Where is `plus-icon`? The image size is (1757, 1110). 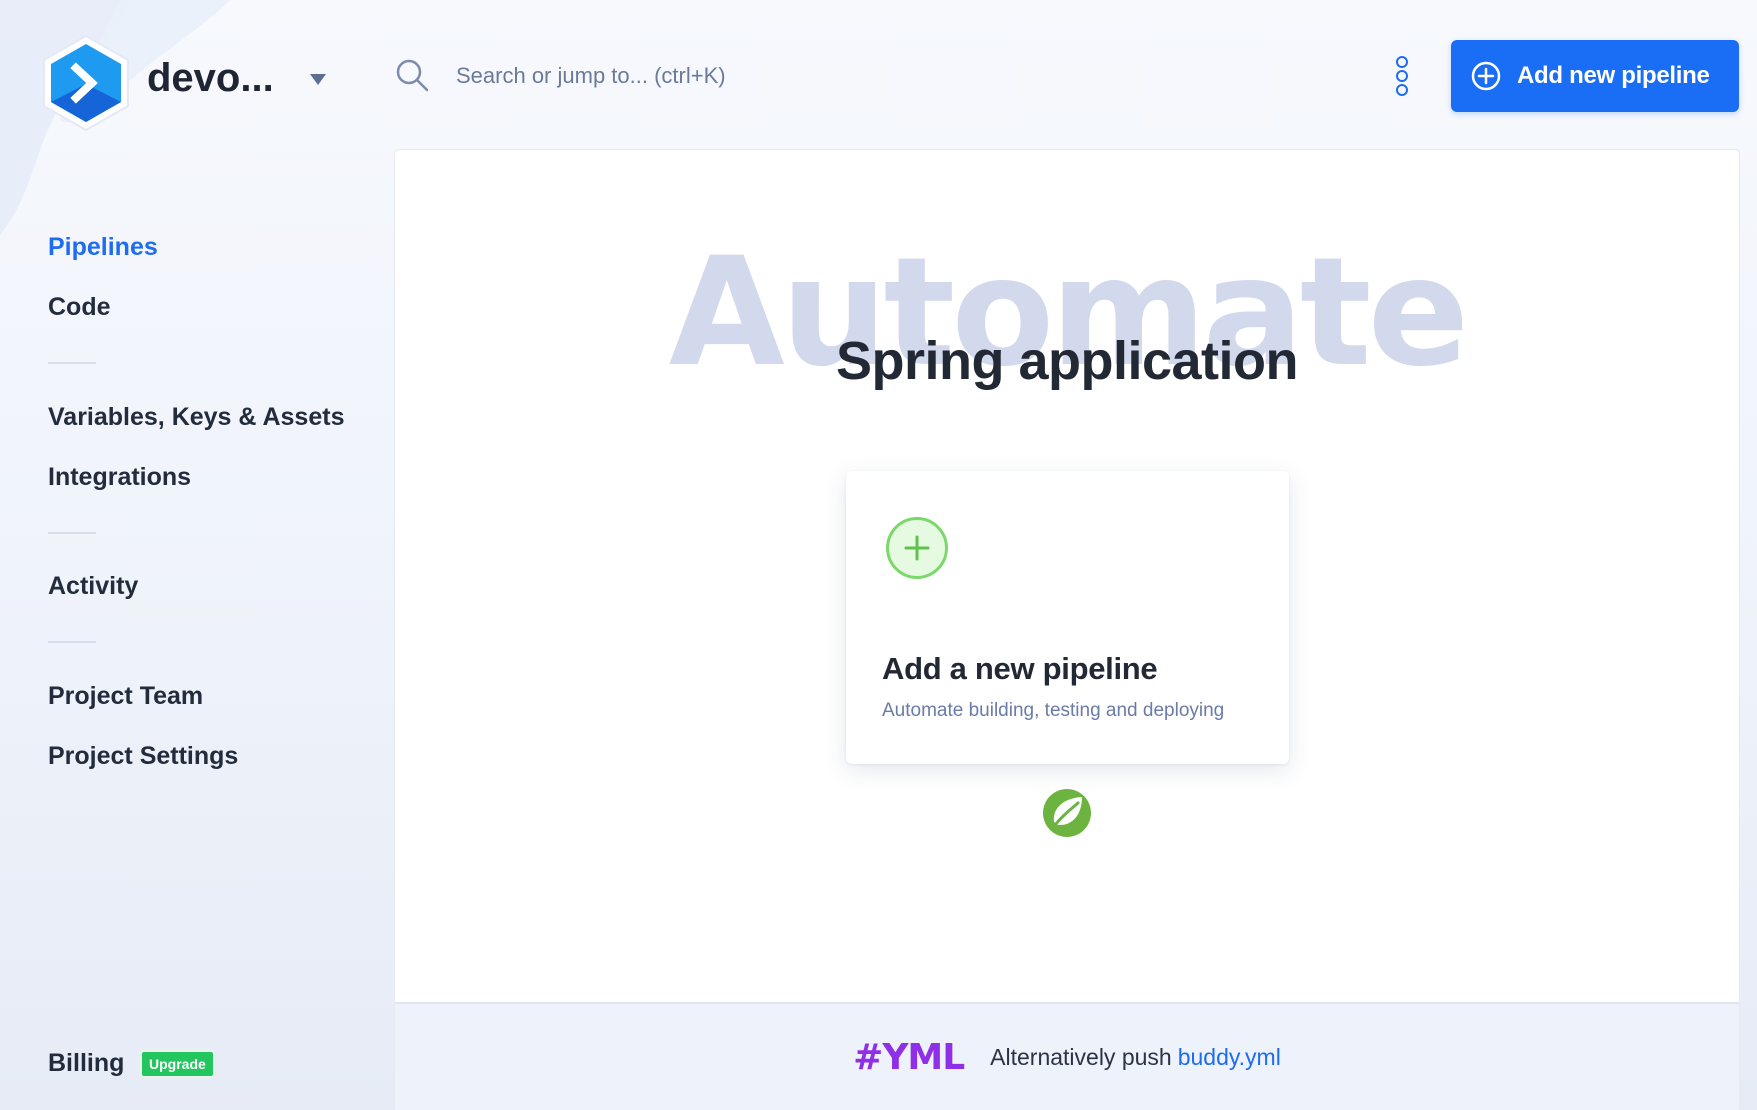
plus-icon is located at coordinates (917, 548).